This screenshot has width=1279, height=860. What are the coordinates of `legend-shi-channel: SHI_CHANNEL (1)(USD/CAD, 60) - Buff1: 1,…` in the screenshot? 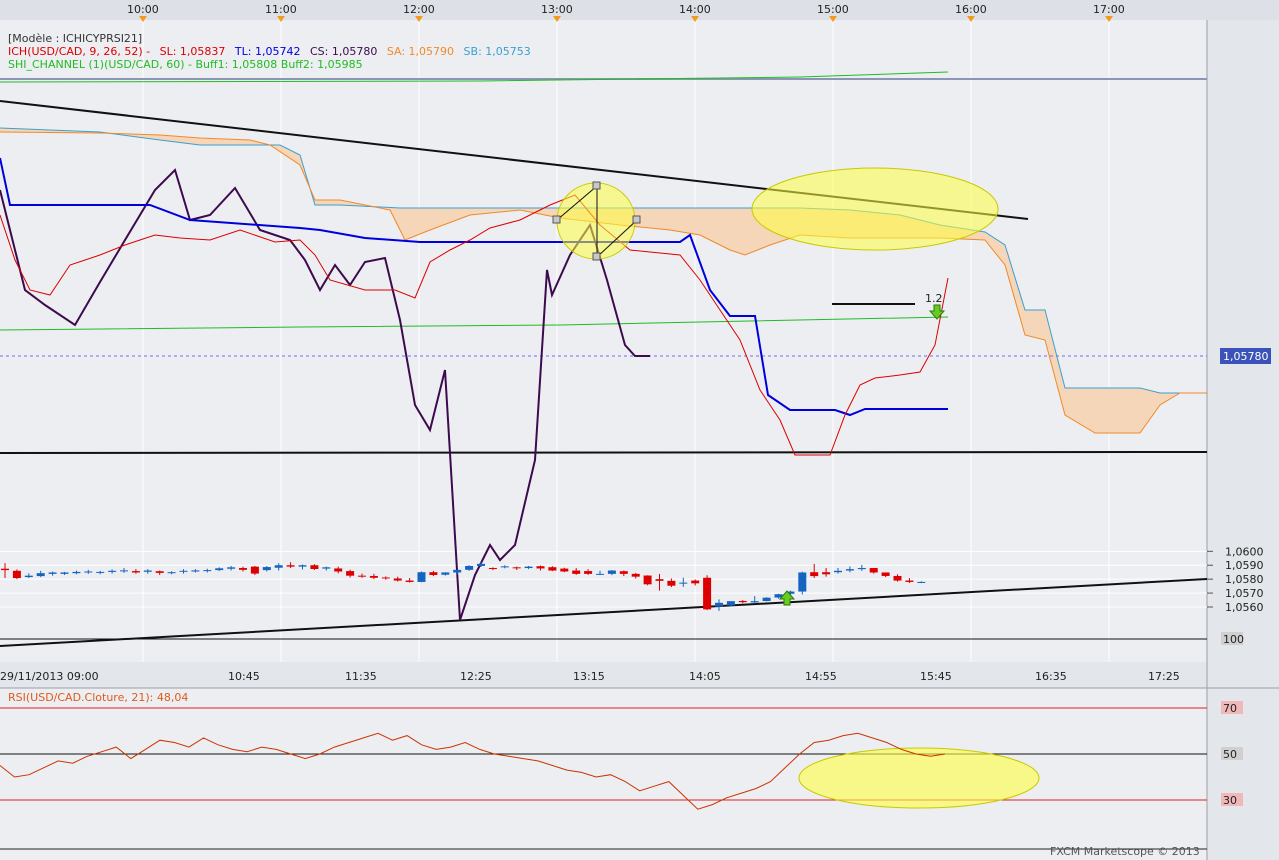 It's located at (185, 64).